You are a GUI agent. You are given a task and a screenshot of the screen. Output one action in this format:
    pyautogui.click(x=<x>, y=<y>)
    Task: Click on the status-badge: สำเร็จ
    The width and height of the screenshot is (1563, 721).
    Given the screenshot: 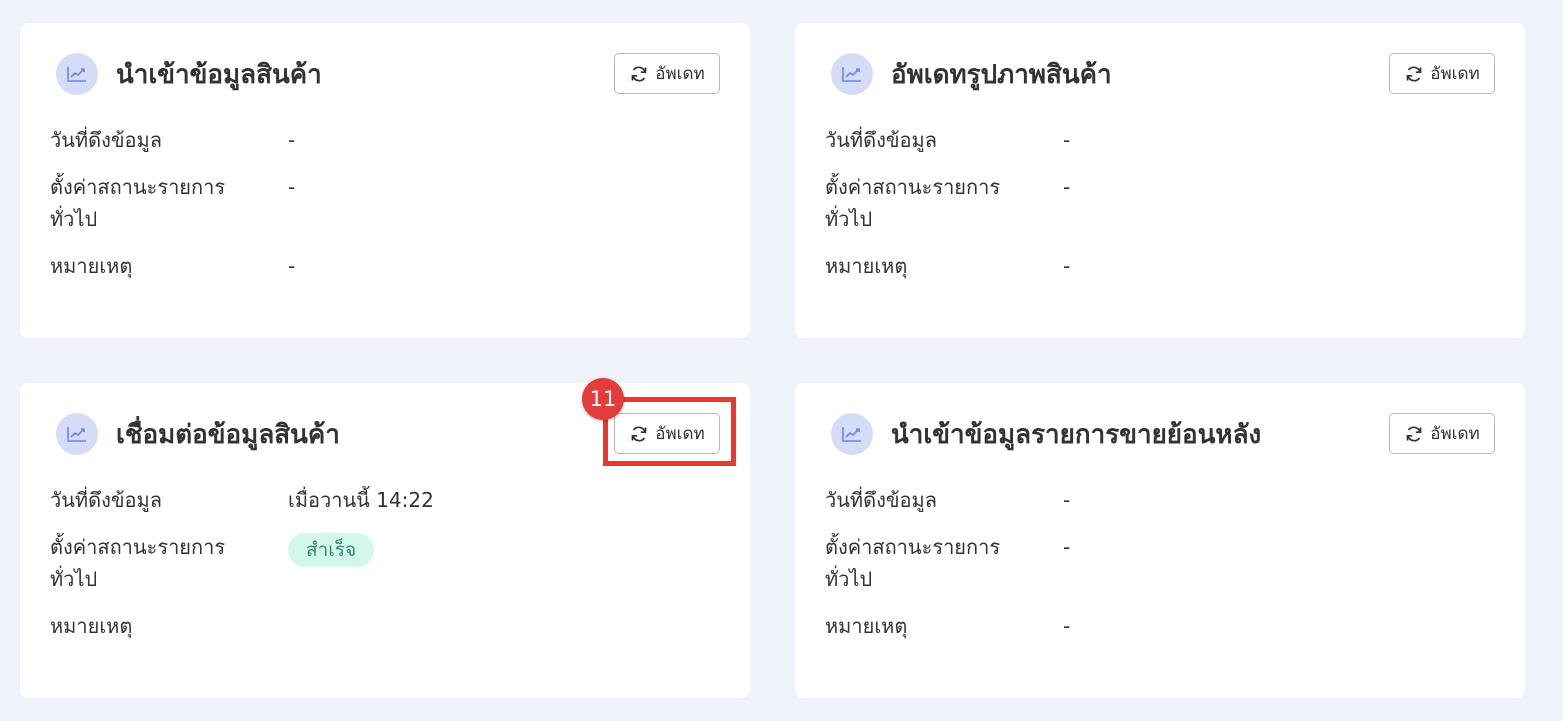 What is the action you would take?
    pyautogui.click(x=331, y=550)
    